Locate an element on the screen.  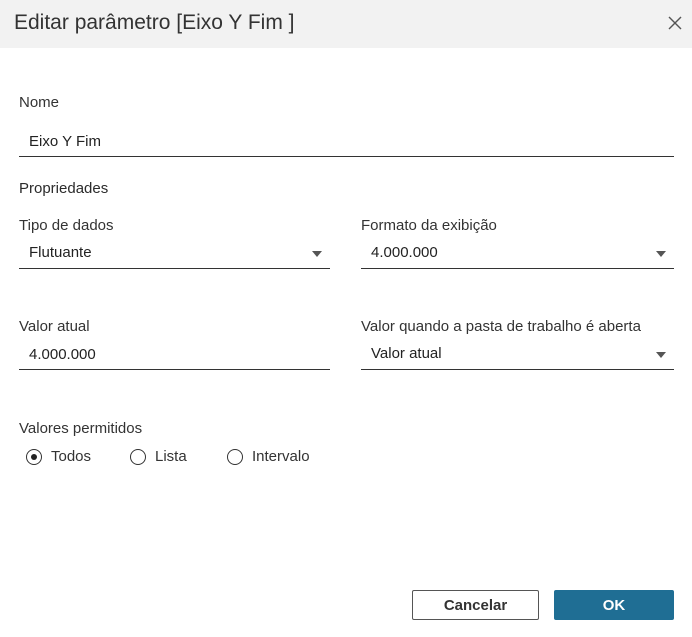
radio-label-lista: Lista is located at coordinates (171, 456).